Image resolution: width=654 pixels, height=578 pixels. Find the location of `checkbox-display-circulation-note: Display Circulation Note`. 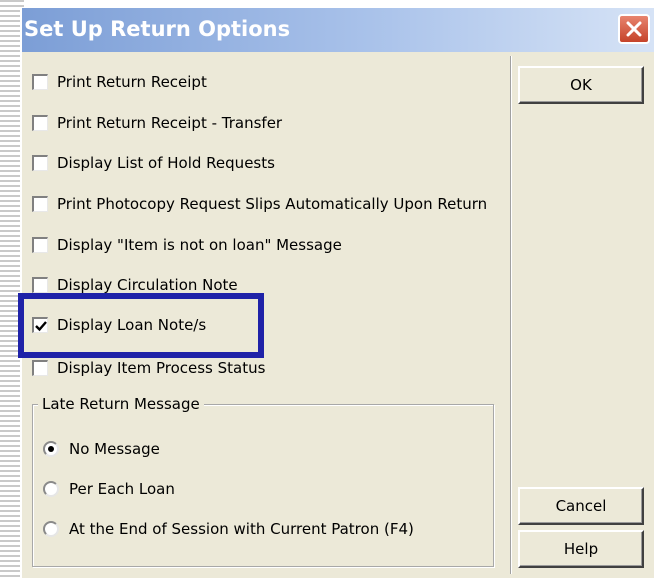

checkbox-display-circulation-note: Display Circulation Note is located at coordinates (135, 285).